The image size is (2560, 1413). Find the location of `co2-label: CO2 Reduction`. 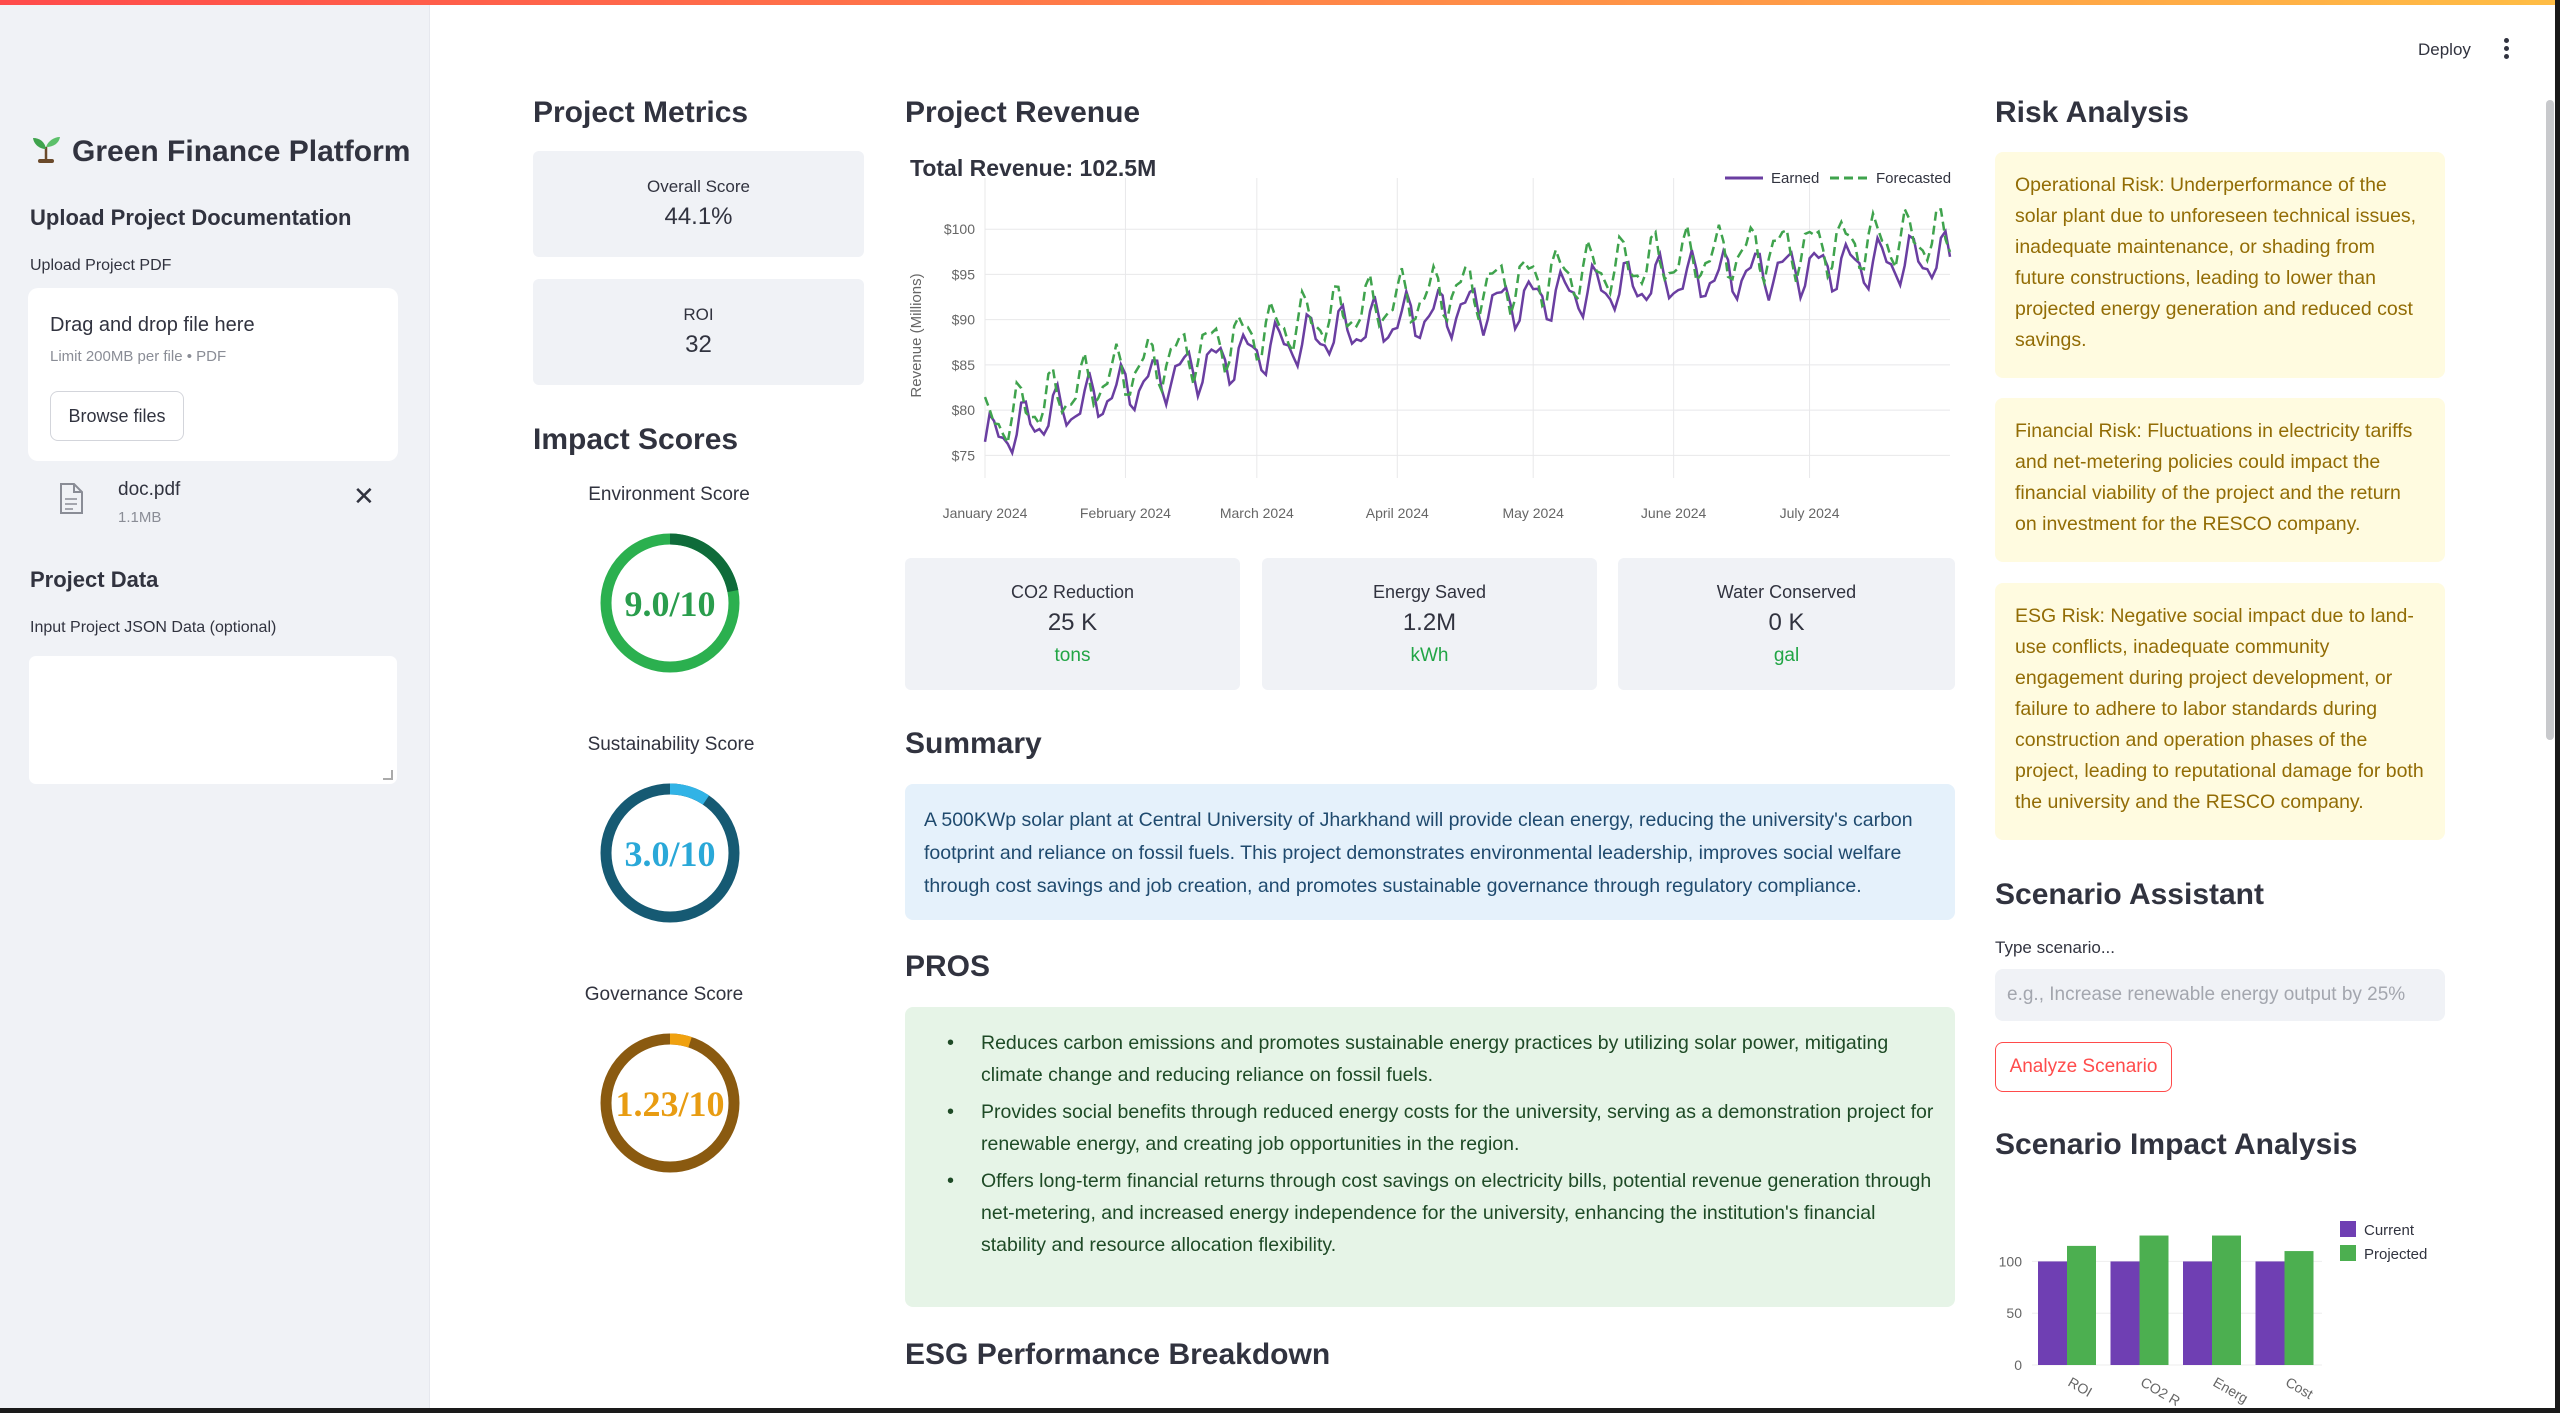

co2-label: CO2 Reduction is located at coordinates (1072, 592).